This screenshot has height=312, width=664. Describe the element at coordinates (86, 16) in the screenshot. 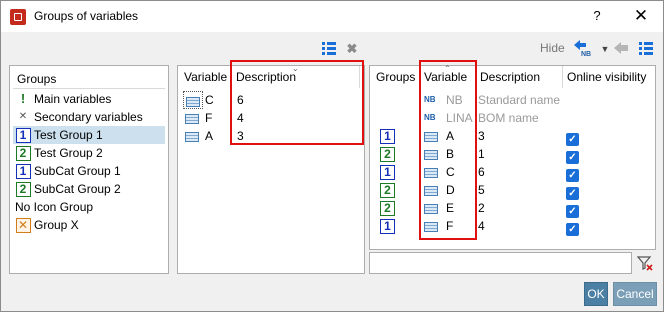

I see `window-title: Groups of variables` at that location.